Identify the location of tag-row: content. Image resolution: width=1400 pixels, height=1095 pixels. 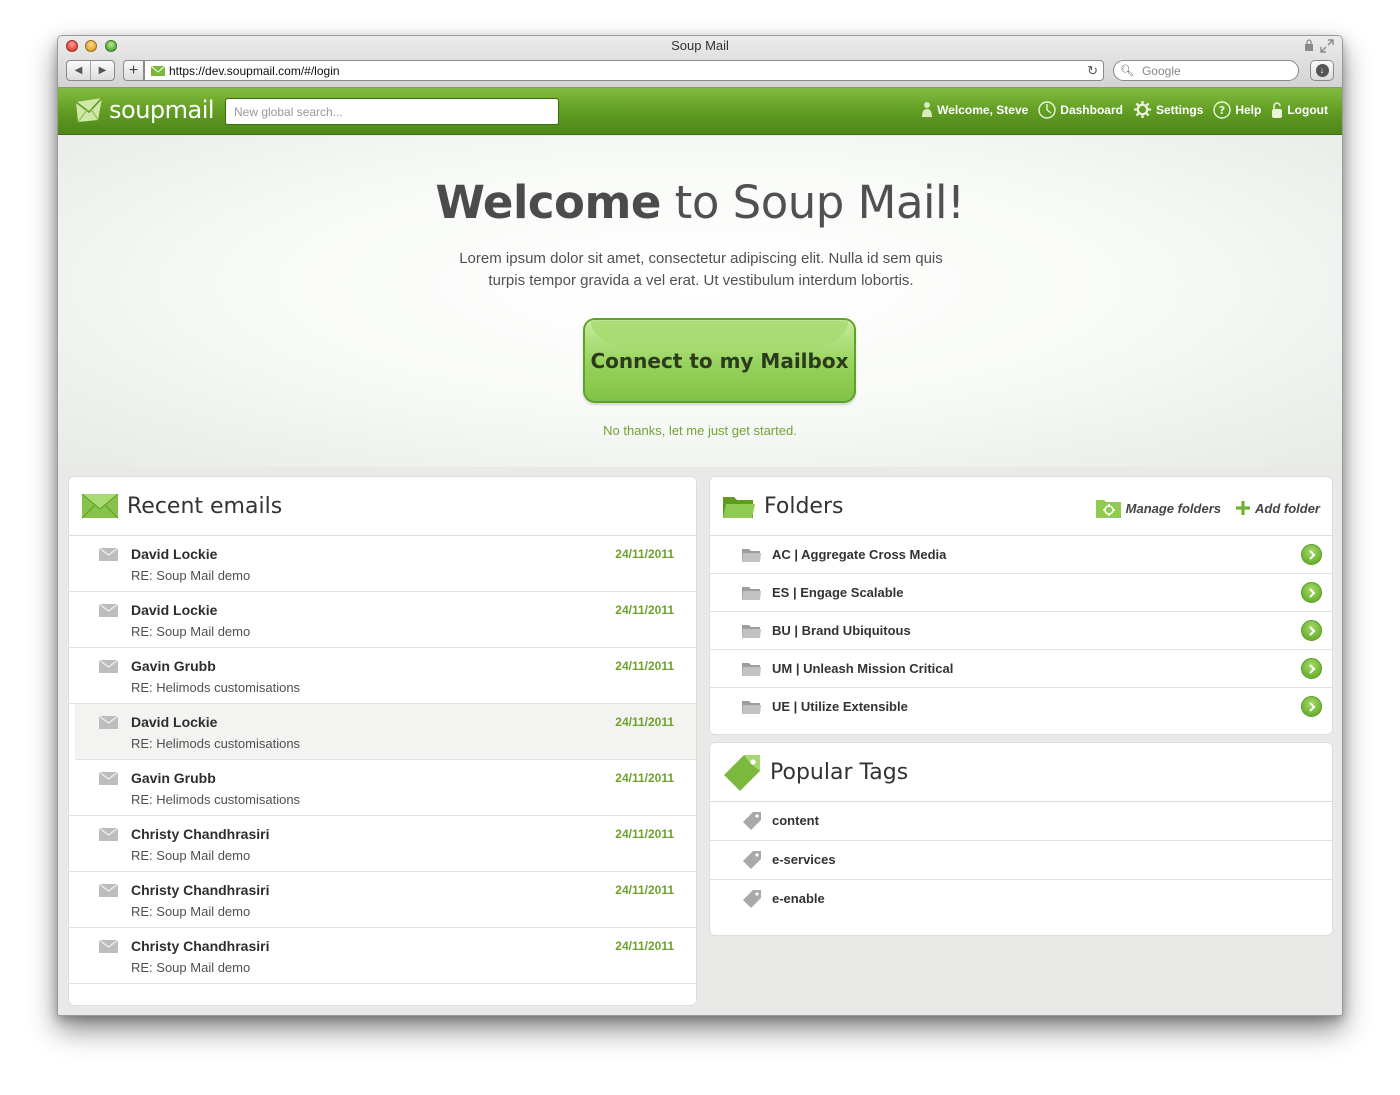
(1021, 821).